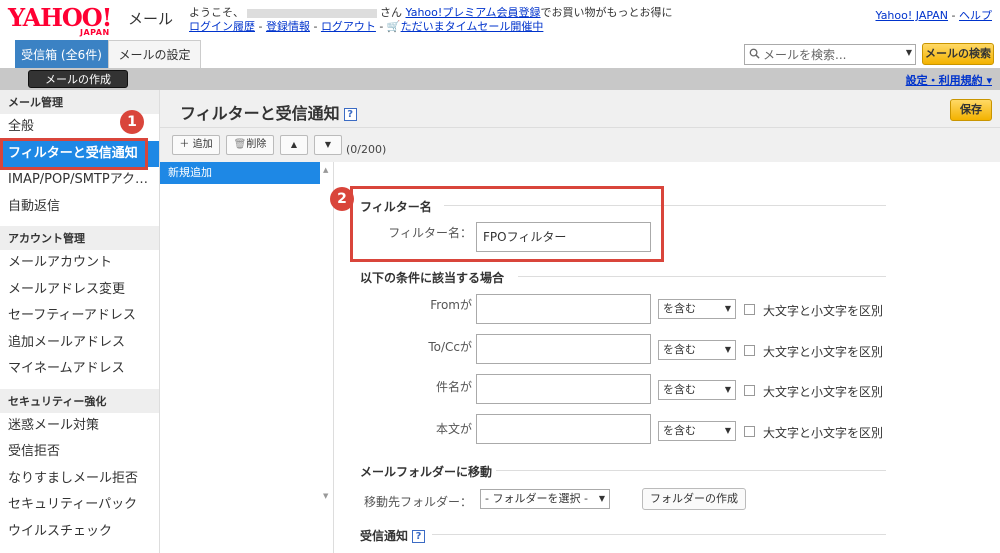 Image resolution: width=1000 pixels, height=553 pixels. What do you see at coordinates (79, 343) in the screenshot?
I see `sidebar-item-extra-address: 追加メールアドレス` at bounding box center [79, 343].